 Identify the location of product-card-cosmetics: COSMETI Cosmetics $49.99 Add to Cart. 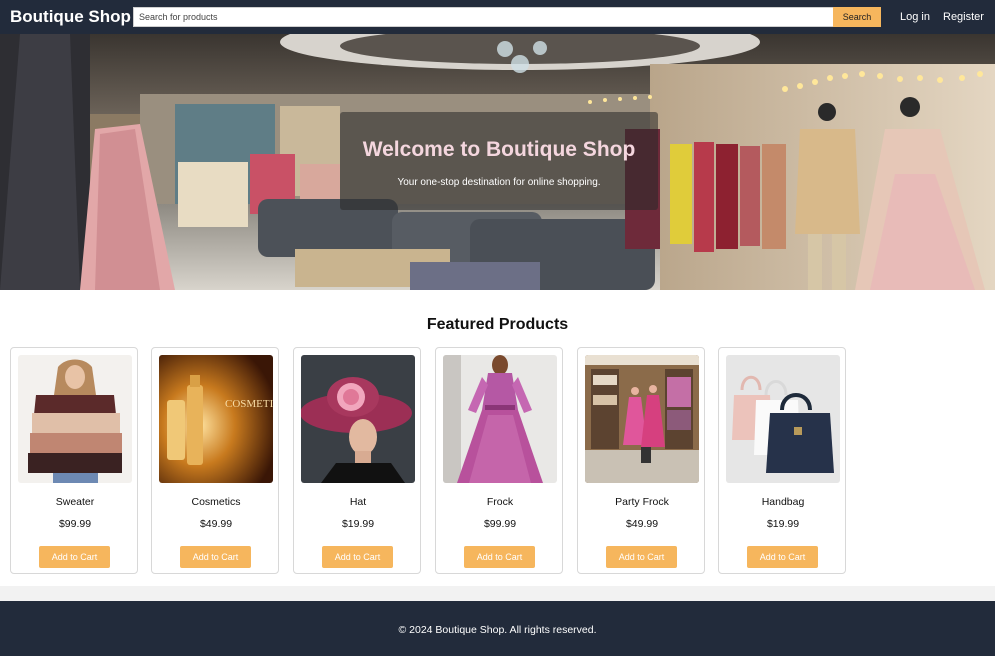
(215, 460).